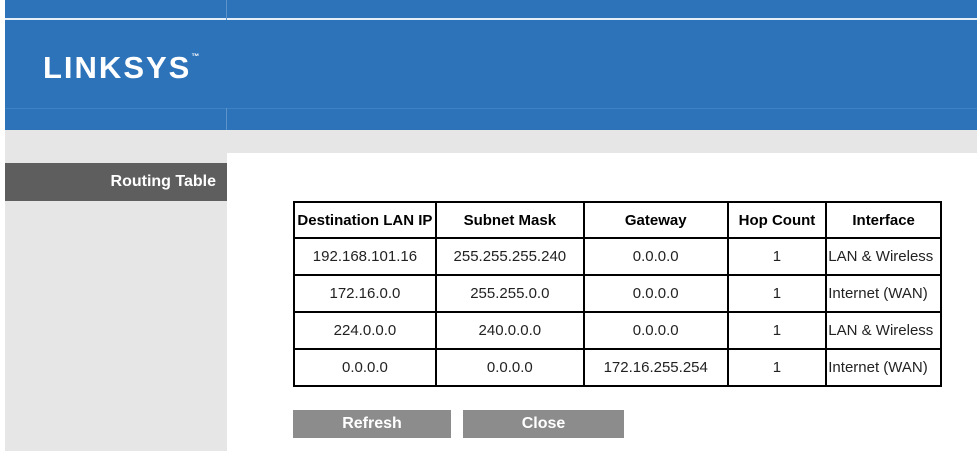 The width and height of the screenshot is (977, 451). What do you see at coordinates (365, 330) in the screenshot?
I see `cell-destination: 224.0.0.0` at bounding box center [365, 330].